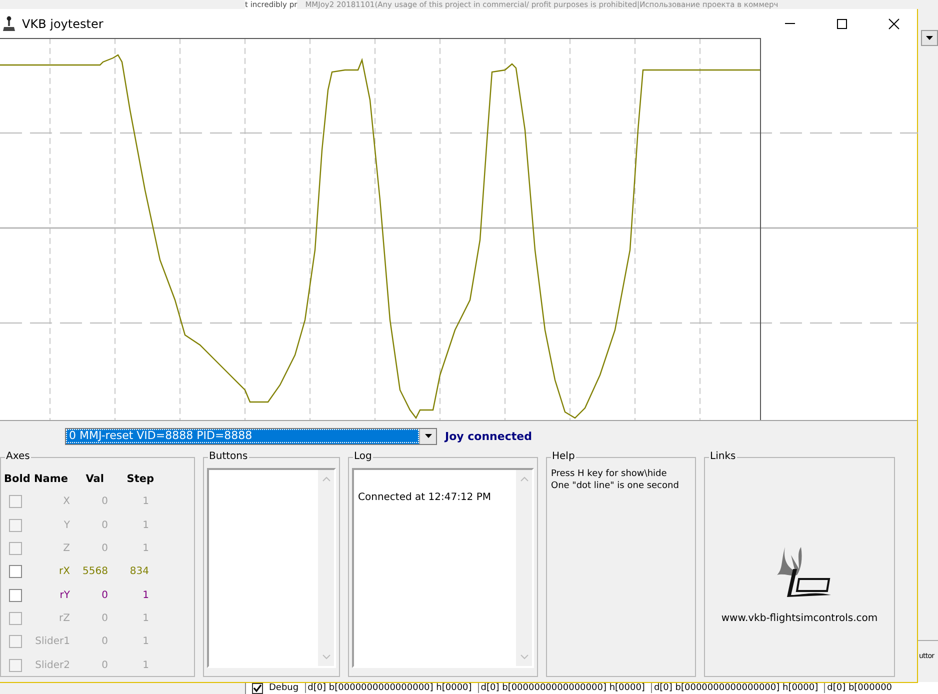  I want to click on column-header: Bold, so click(17, 478).